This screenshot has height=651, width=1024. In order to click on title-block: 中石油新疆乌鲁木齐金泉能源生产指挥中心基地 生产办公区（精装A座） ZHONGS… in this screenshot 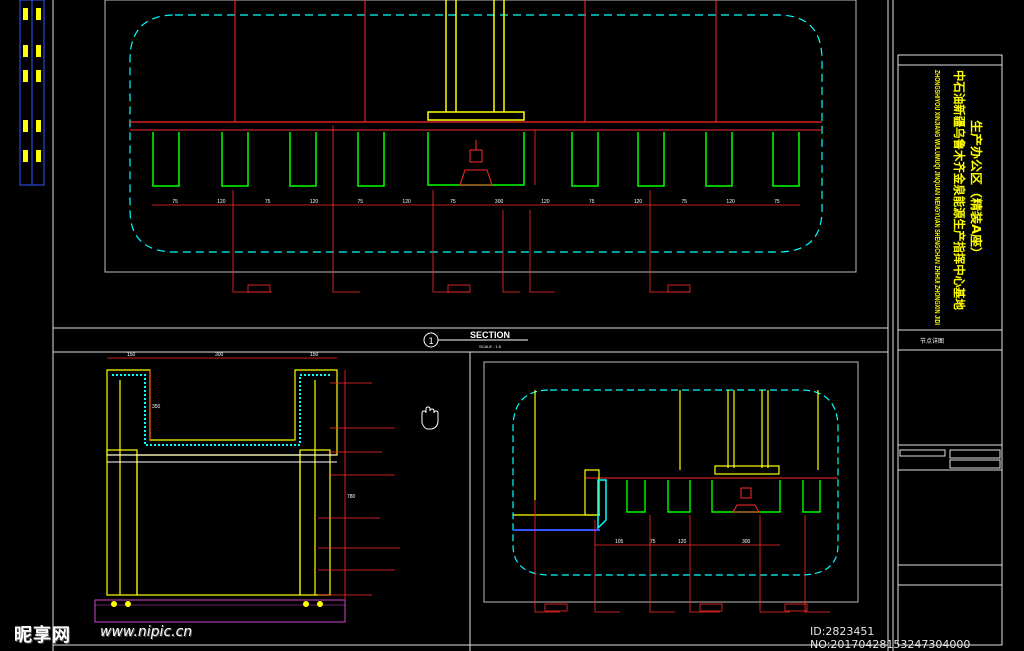, I will do `click(950, 350)`.